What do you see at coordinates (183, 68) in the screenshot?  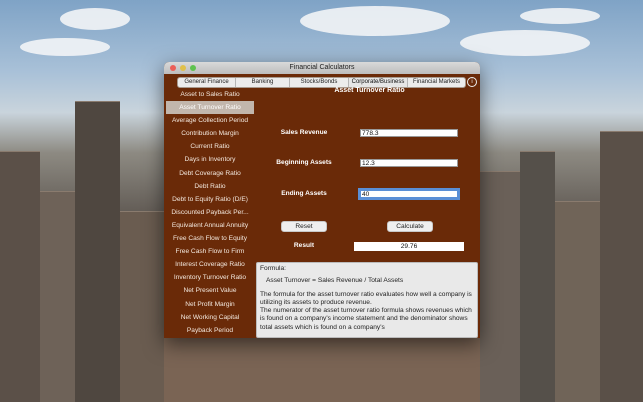 I see `minimize-window-button` at bounding box center [183, 68].